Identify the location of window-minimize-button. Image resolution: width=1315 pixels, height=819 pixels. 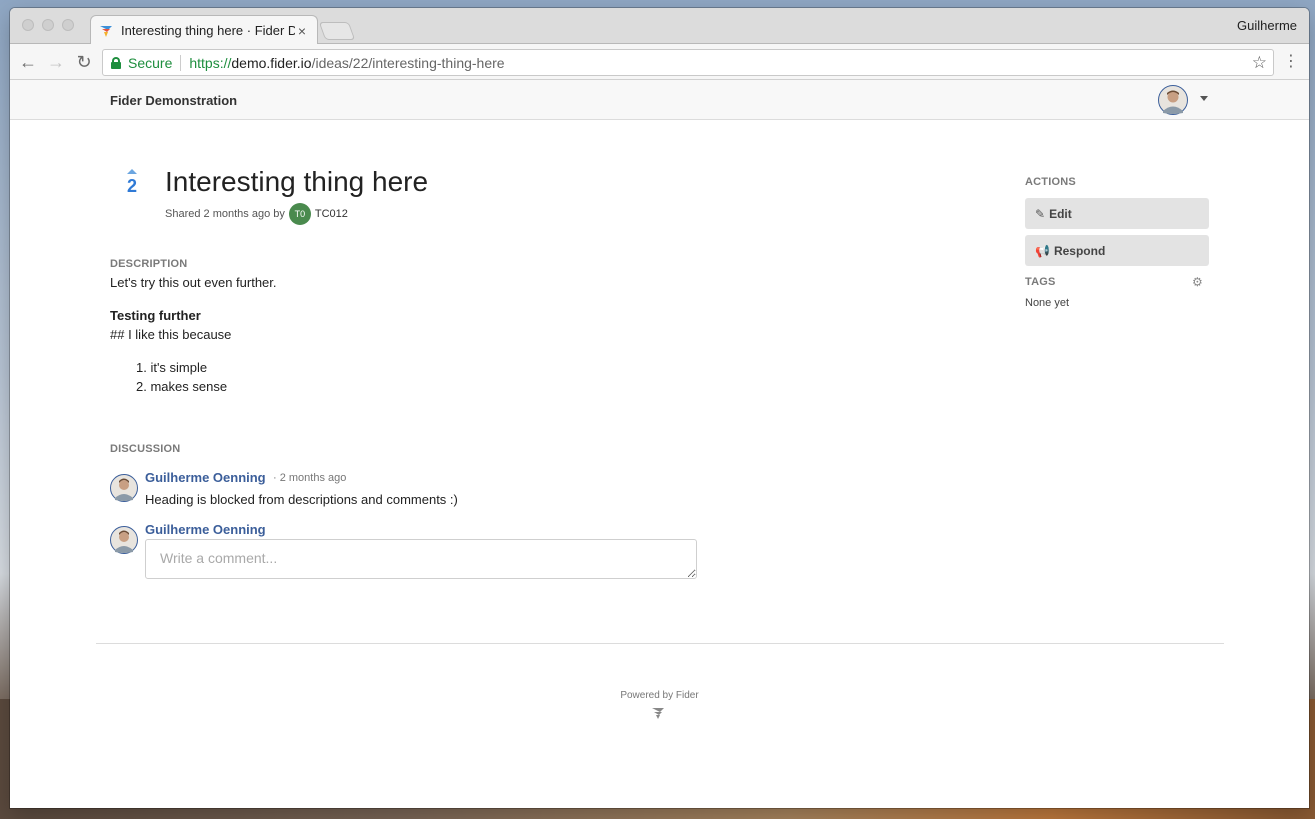
(48, 25).